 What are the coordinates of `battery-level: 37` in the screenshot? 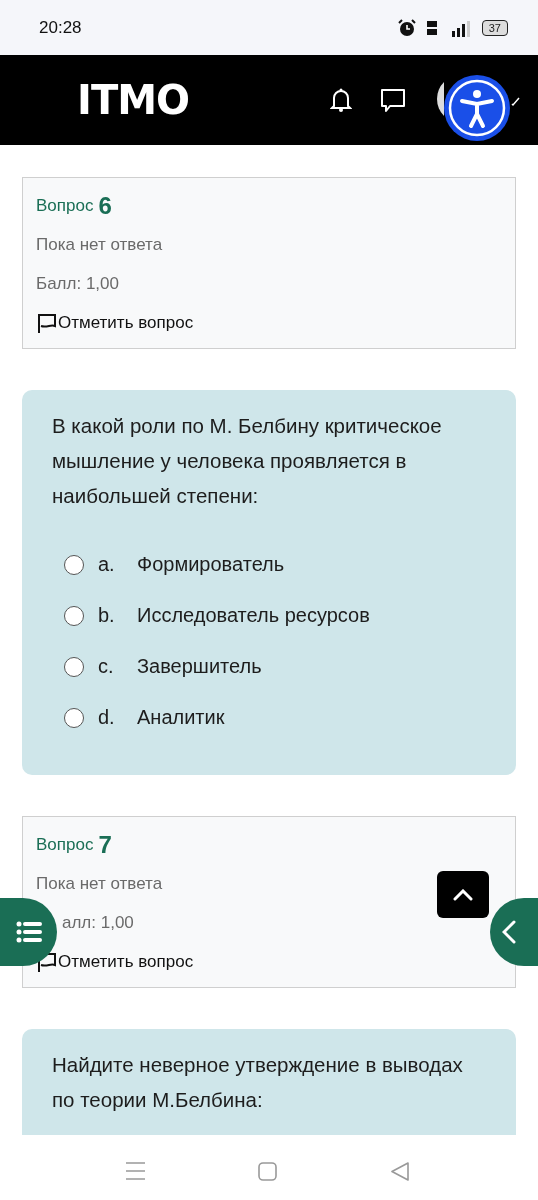 It's located at (494, 27).